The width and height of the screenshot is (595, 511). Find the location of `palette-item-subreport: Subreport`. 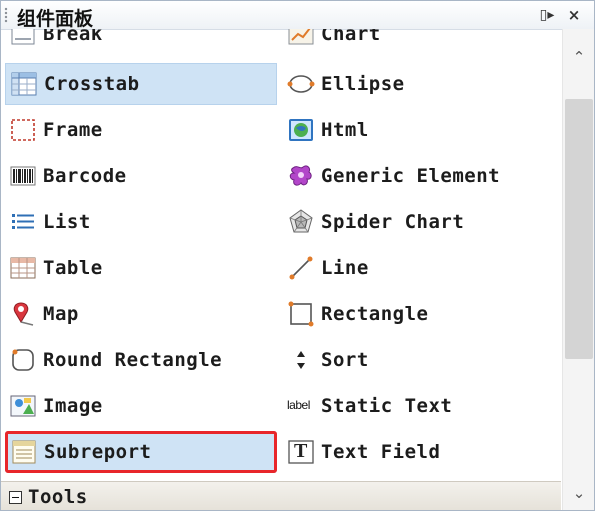

palette-item-subreport: Subreport is located at coordinates (141, 452).